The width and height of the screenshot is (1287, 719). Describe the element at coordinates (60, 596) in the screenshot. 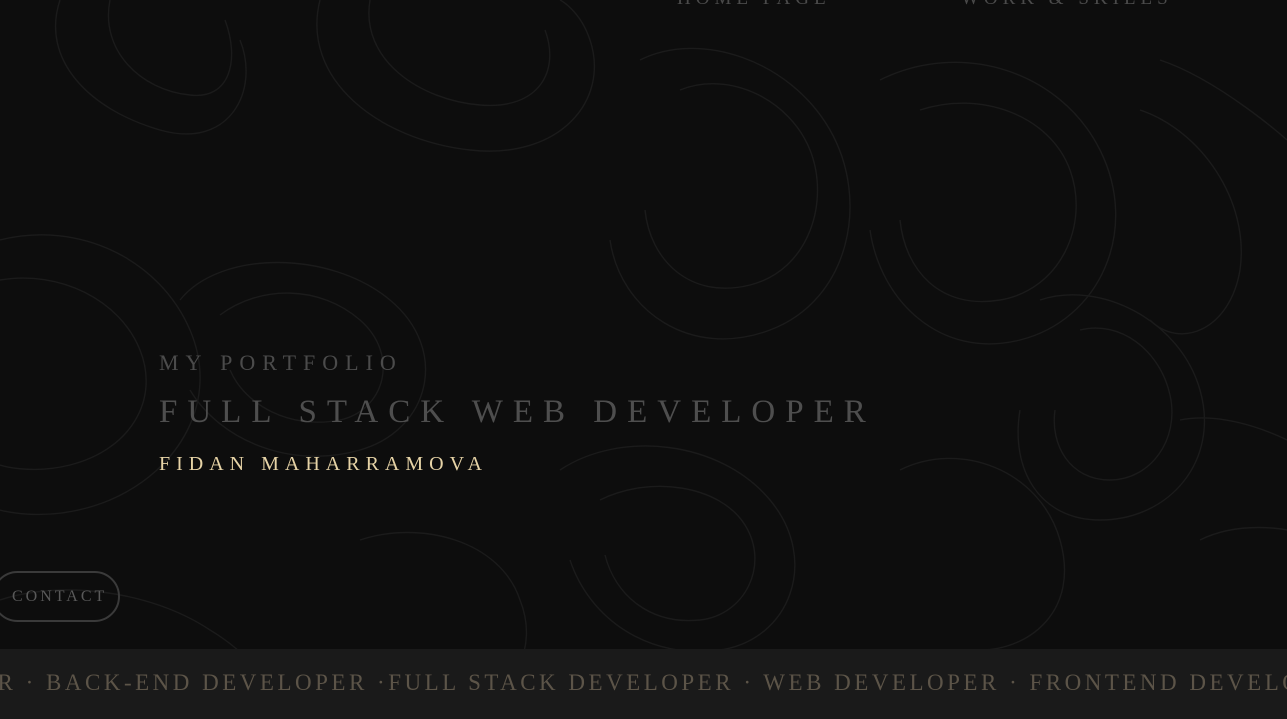

I see `contact-button: CONTACT` at that location.